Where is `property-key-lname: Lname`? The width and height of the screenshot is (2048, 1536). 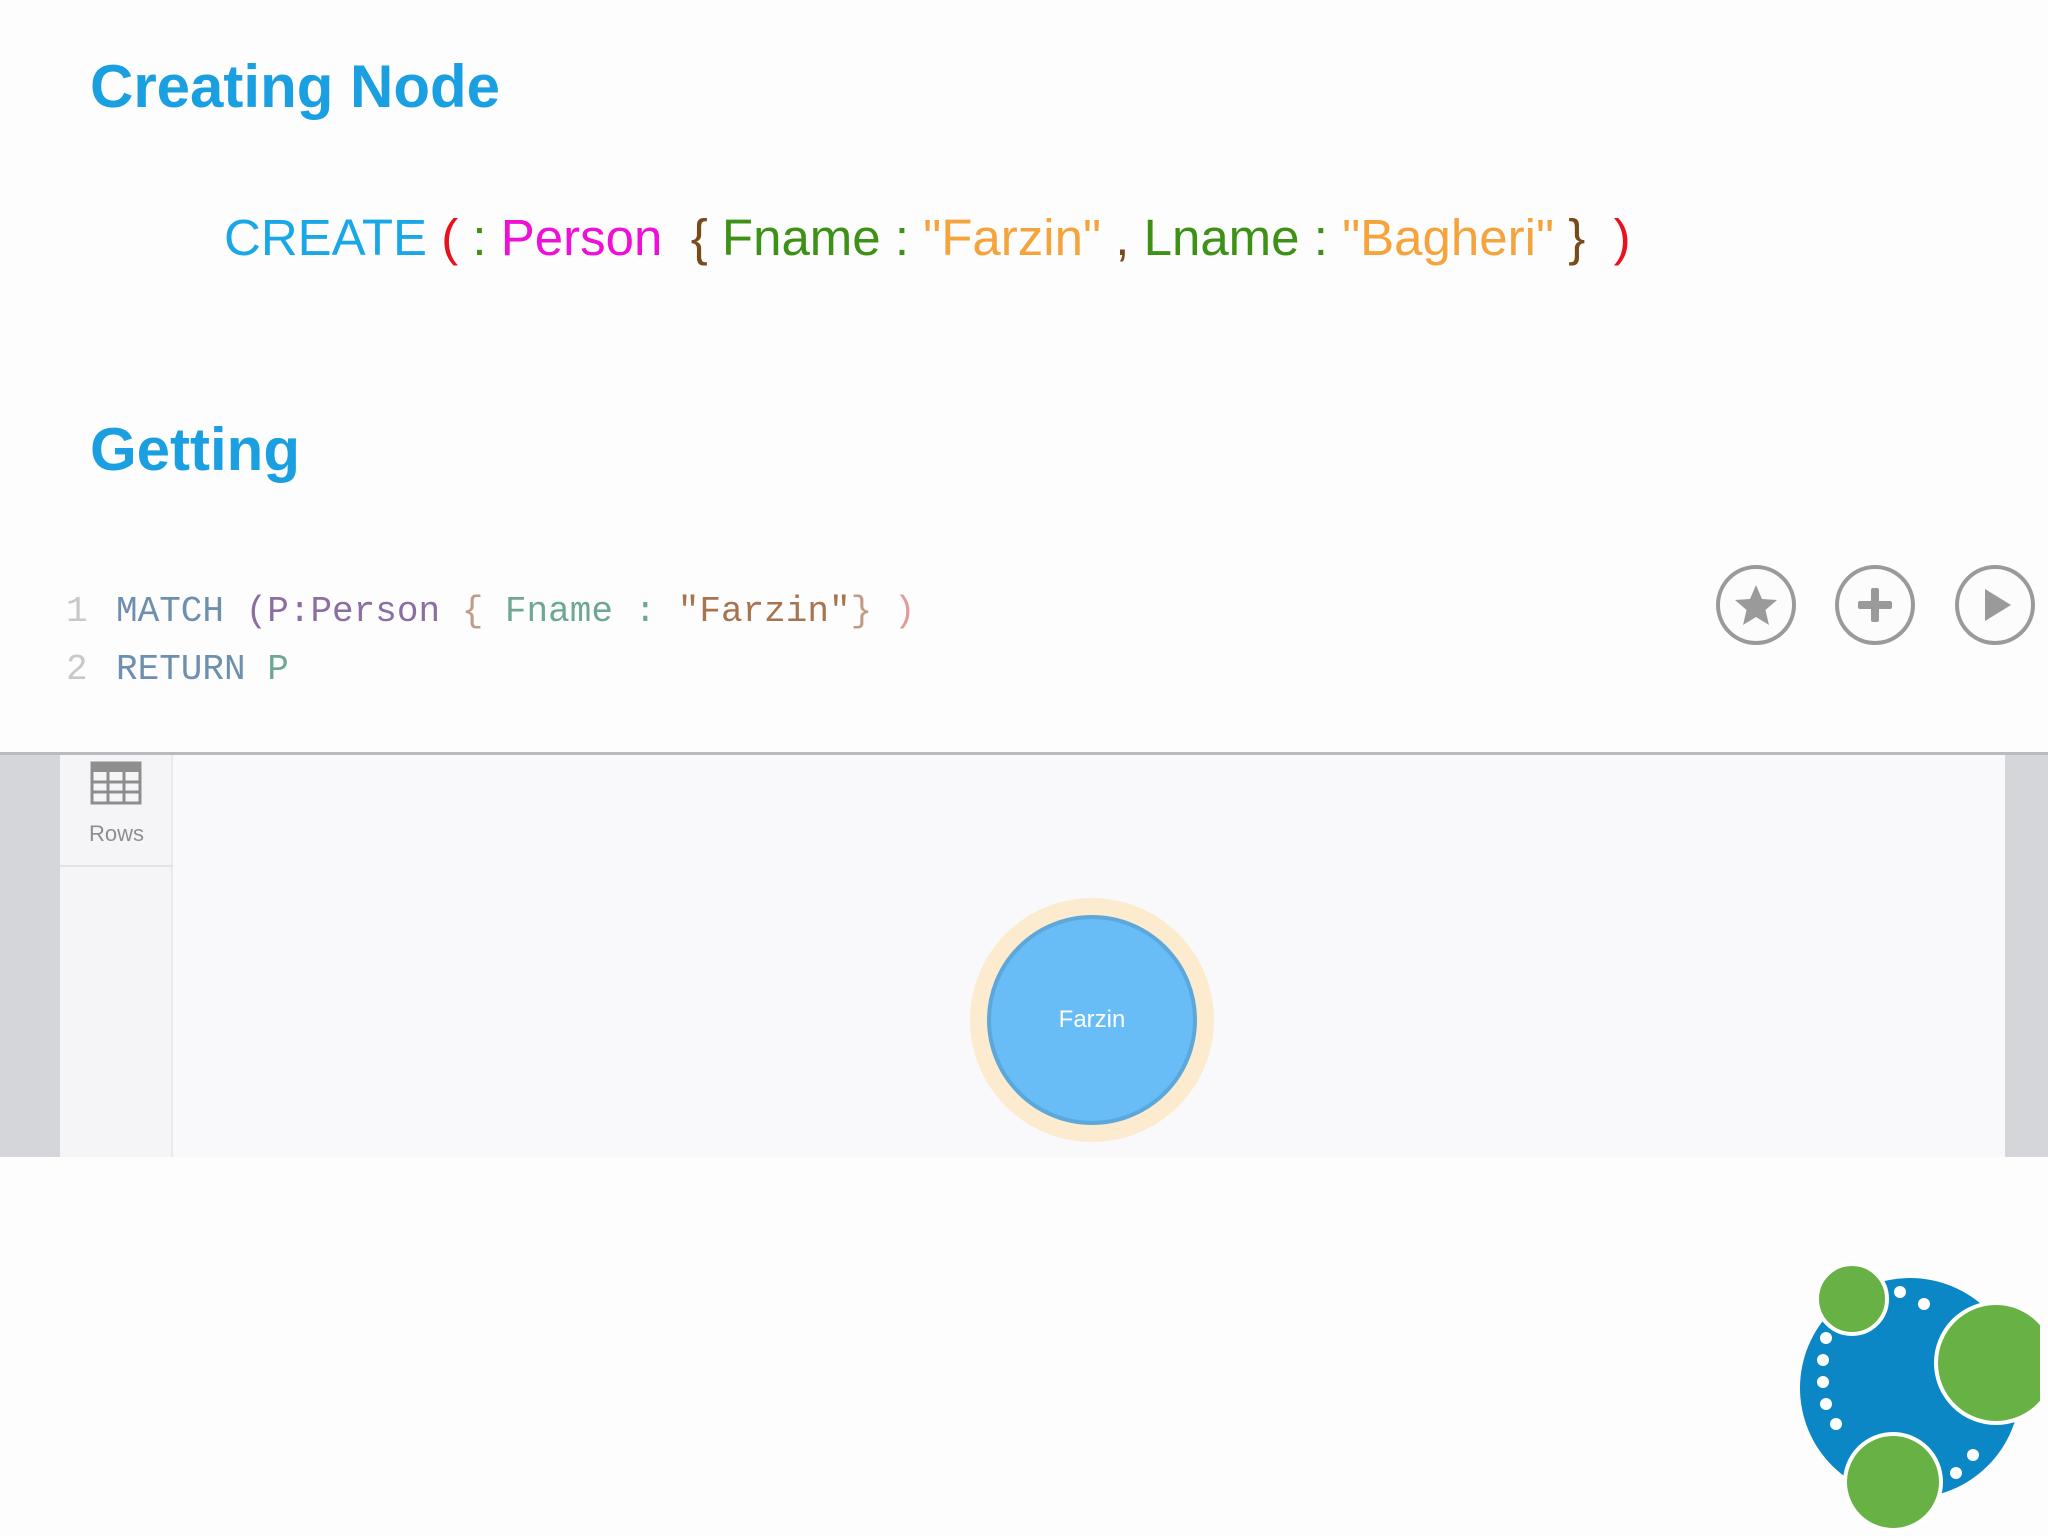
property-key-lname: Lname is located at coordinates (1221, 237).